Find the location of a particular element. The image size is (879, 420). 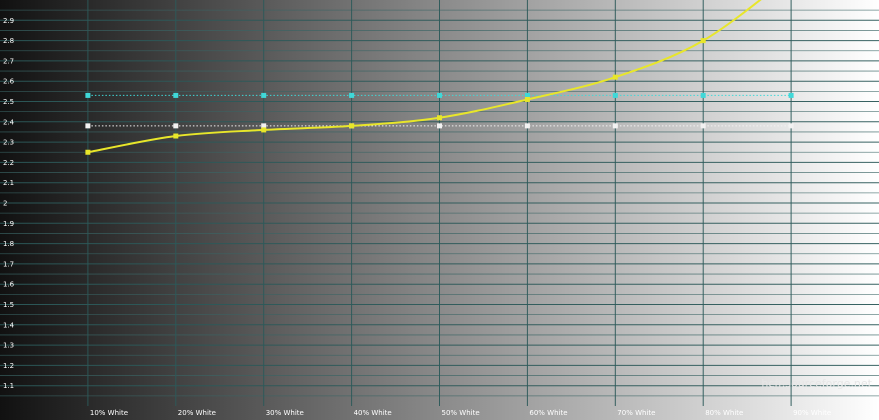

y-tick-label: 2.2 is located at coordinates (8, 163).